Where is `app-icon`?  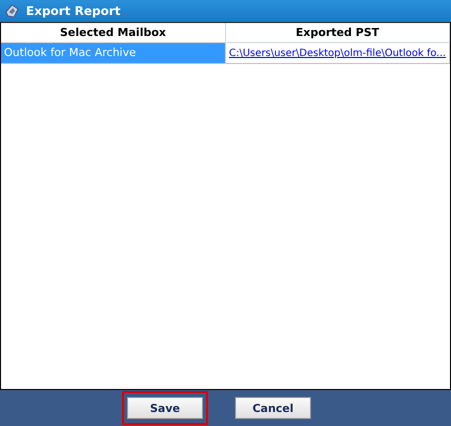
app-icon is located at coordinates (12, 11).